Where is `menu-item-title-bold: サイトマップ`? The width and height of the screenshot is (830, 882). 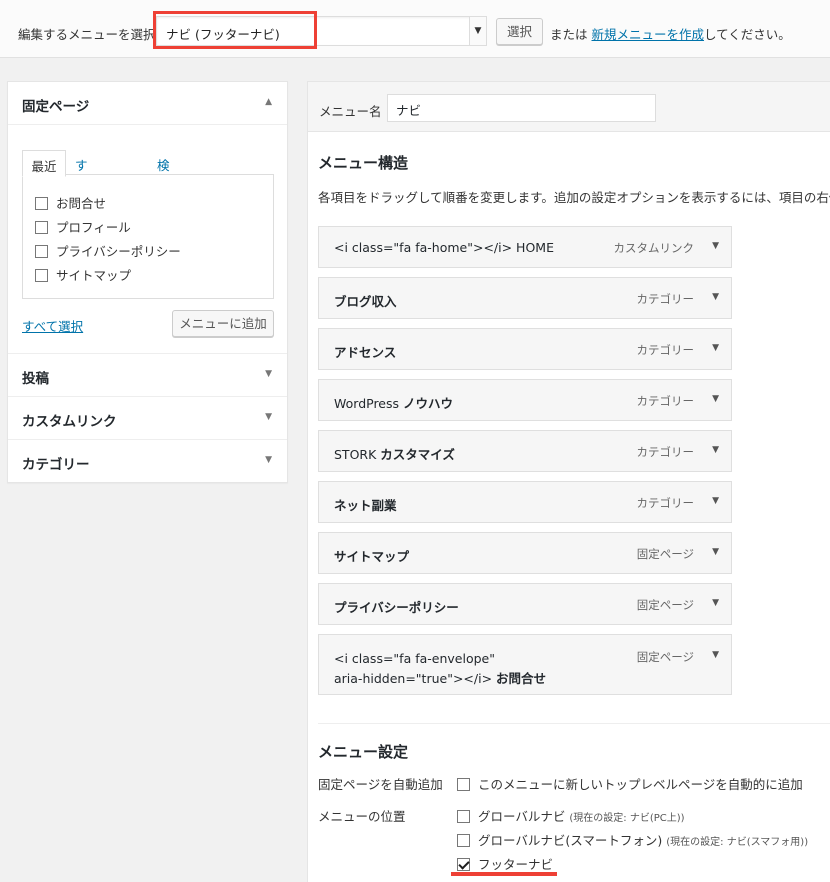
menu-item-title-bold: サイトマップ is located at coordinates (372, 556).